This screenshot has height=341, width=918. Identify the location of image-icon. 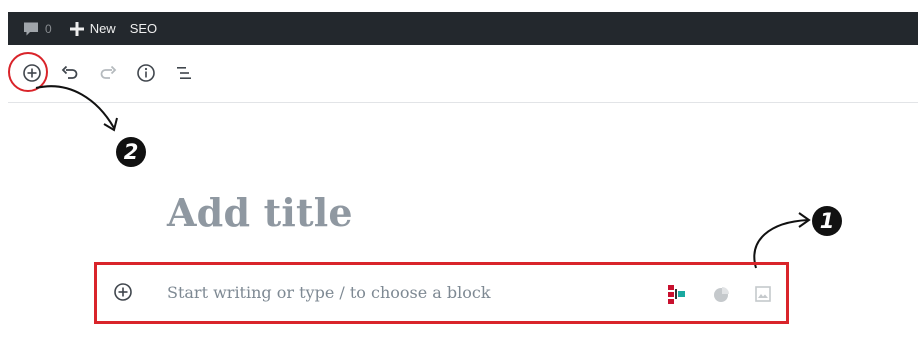
(763, 294).